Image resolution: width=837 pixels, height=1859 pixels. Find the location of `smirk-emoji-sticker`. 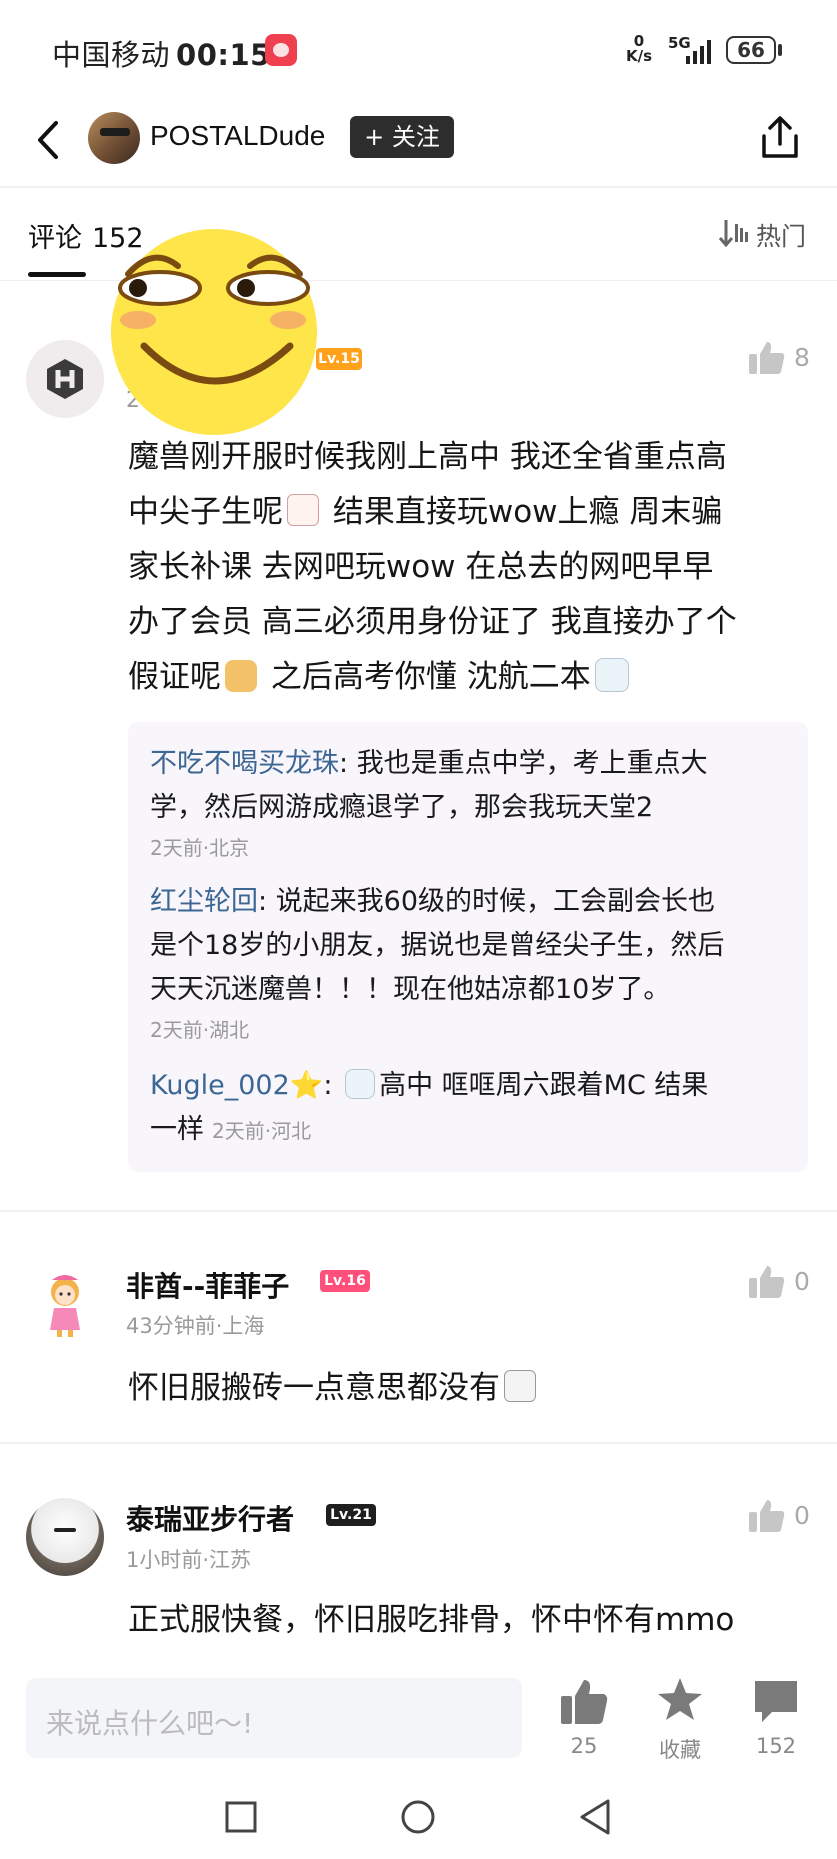

smirk-emoji-sticker is located at coordinates (214, 332).